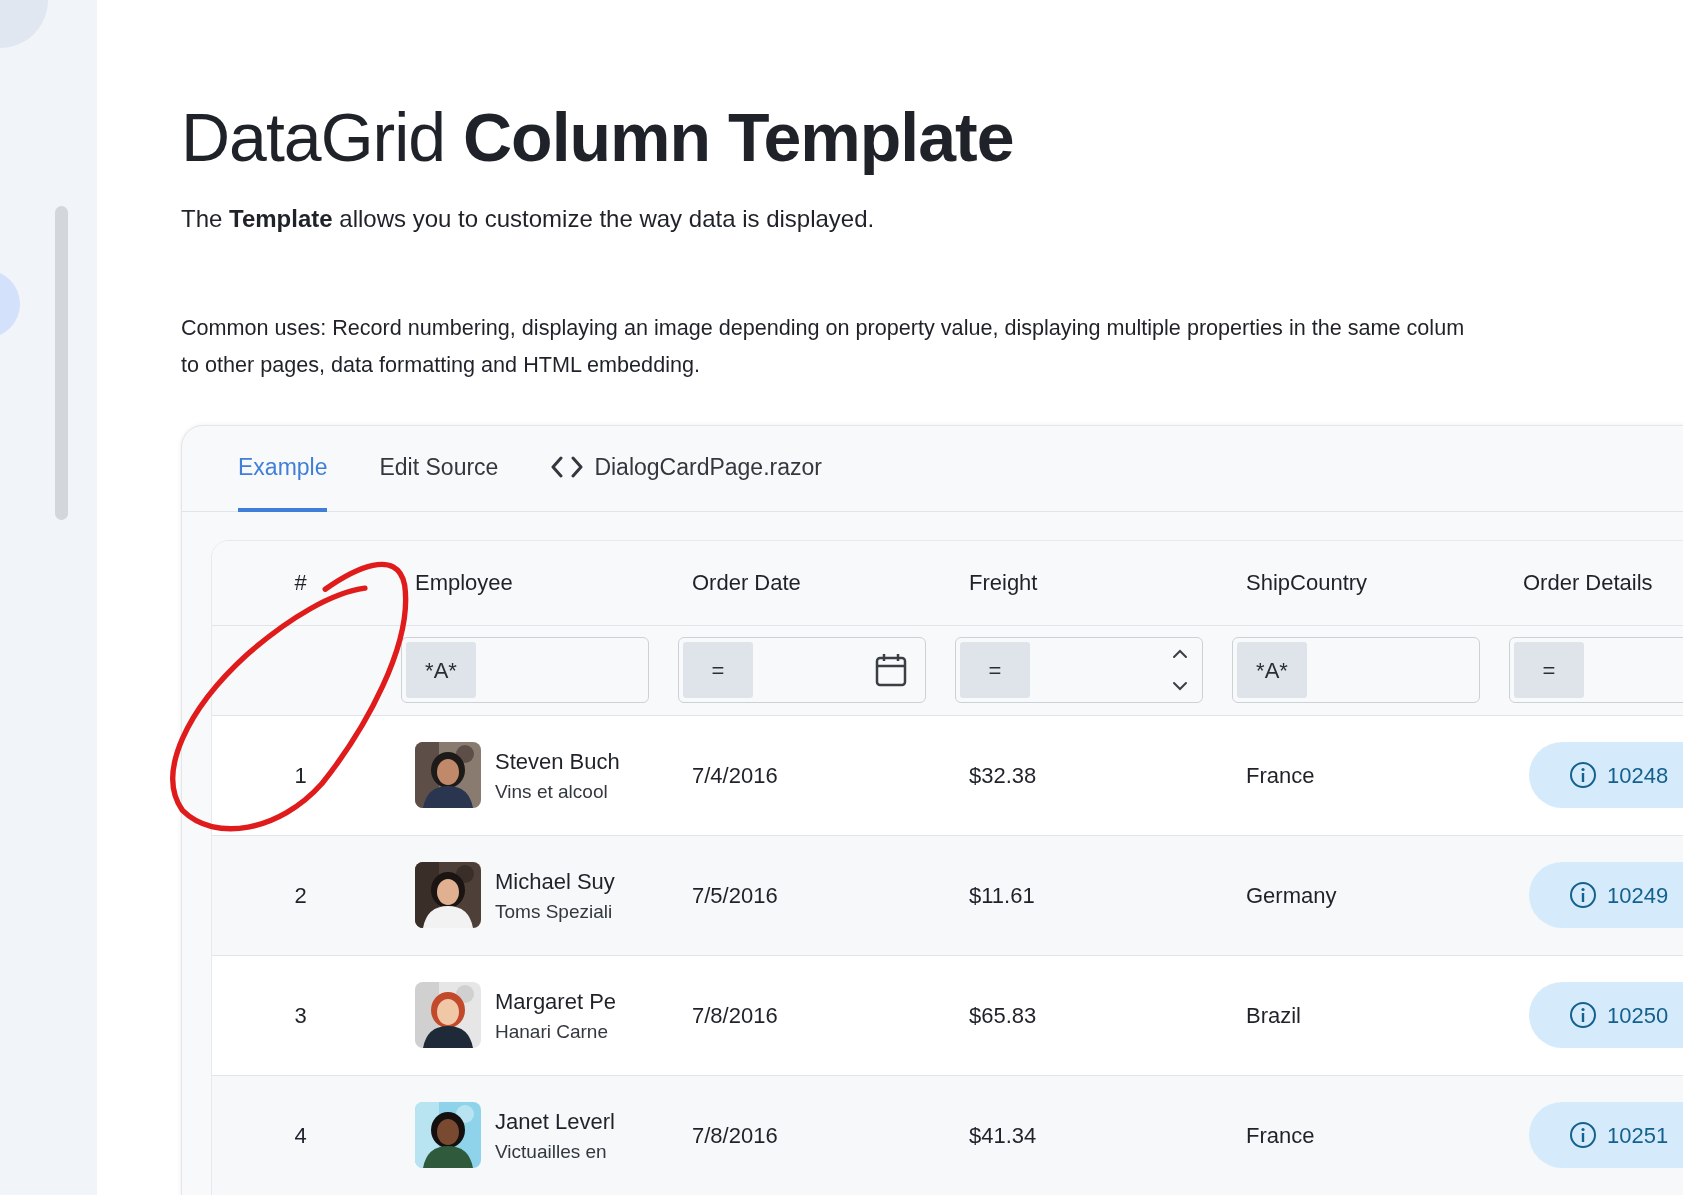 The image size is (1683, 1195). I want to click on column-header: Freight, so click(1093, 583).